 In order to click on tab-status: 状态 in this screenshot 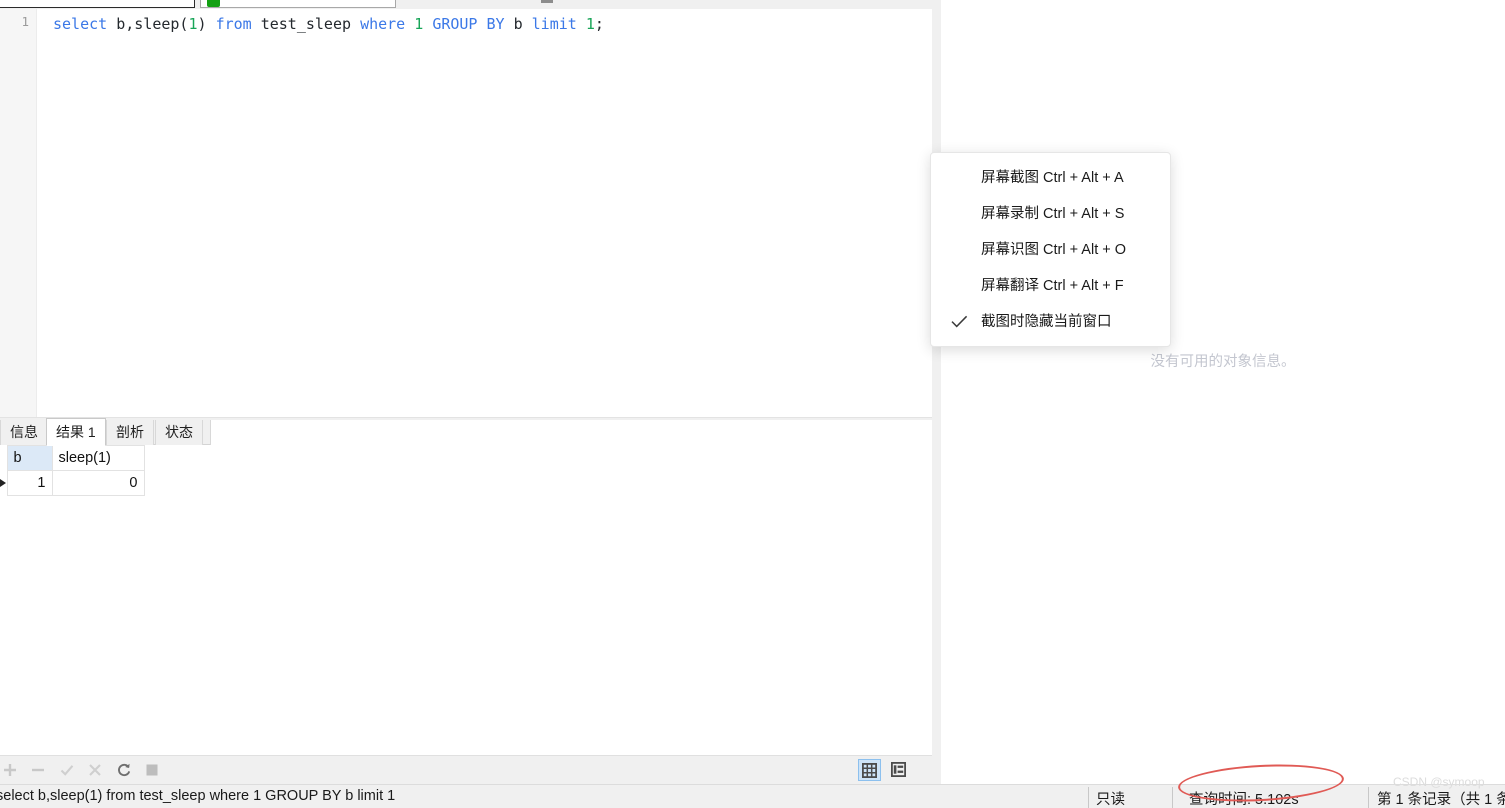, I will do `click(179, 432)`.